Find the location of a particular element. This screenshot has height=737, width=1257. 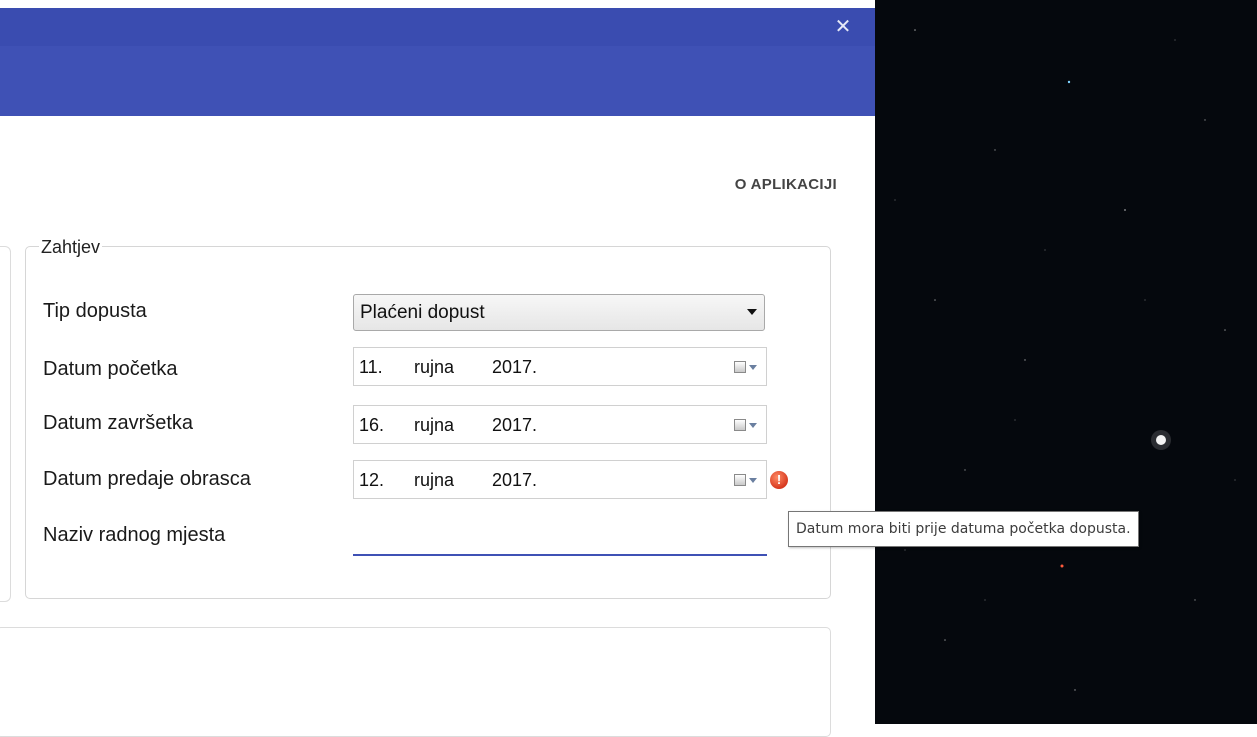

start-date-month: rujna is located at coordinates (434, 367).